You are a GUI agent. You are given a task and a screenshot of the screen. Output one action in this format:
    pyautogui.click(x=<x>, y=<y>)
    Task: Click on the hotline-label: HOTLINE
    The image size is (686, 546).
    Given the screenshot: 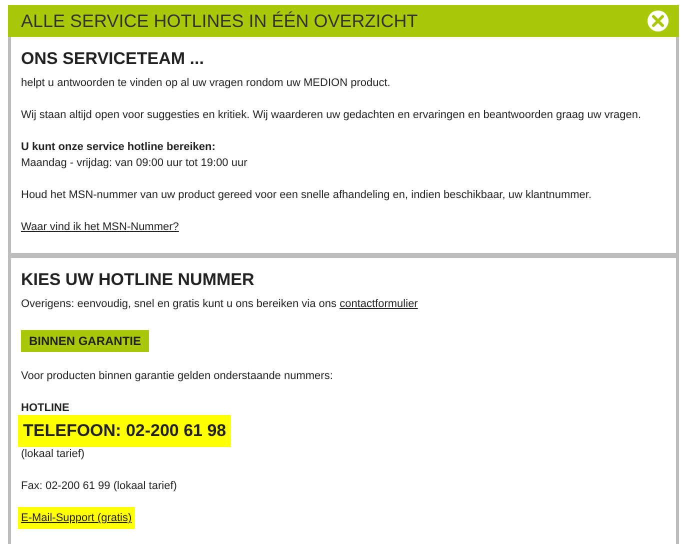 What is the action you would take?
    pyautogui.click(x=45, y=408)
    